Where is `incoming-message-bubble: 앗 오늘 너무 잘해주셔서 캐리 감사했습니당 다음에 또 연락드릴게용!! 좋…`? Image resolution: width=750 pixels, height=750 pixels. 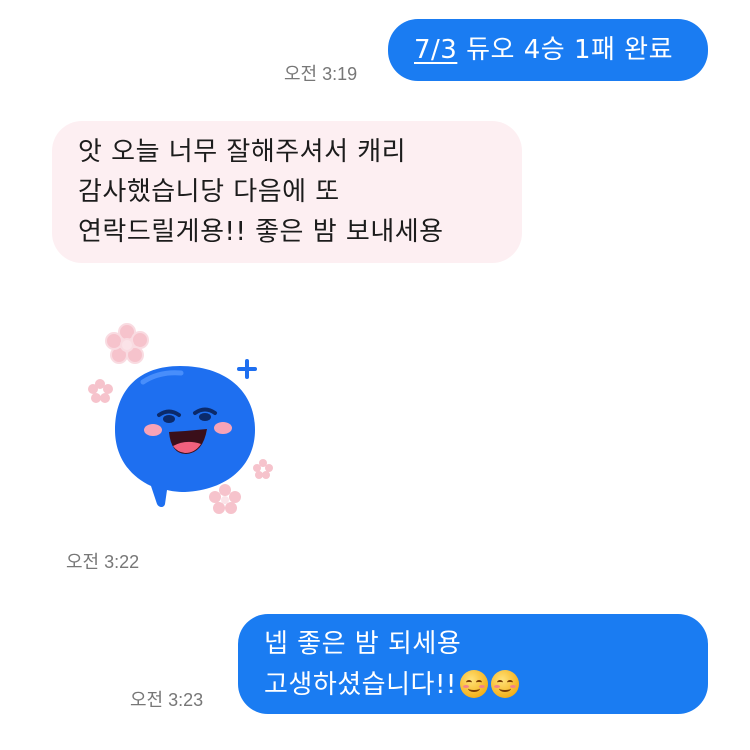 incoming-message-bubble: 앗 오늘 너무 잘해주셔서 캐리 감사했습니당 다음에 또 연락드릴게용!! 좋… is located at coordinates (287, 192).